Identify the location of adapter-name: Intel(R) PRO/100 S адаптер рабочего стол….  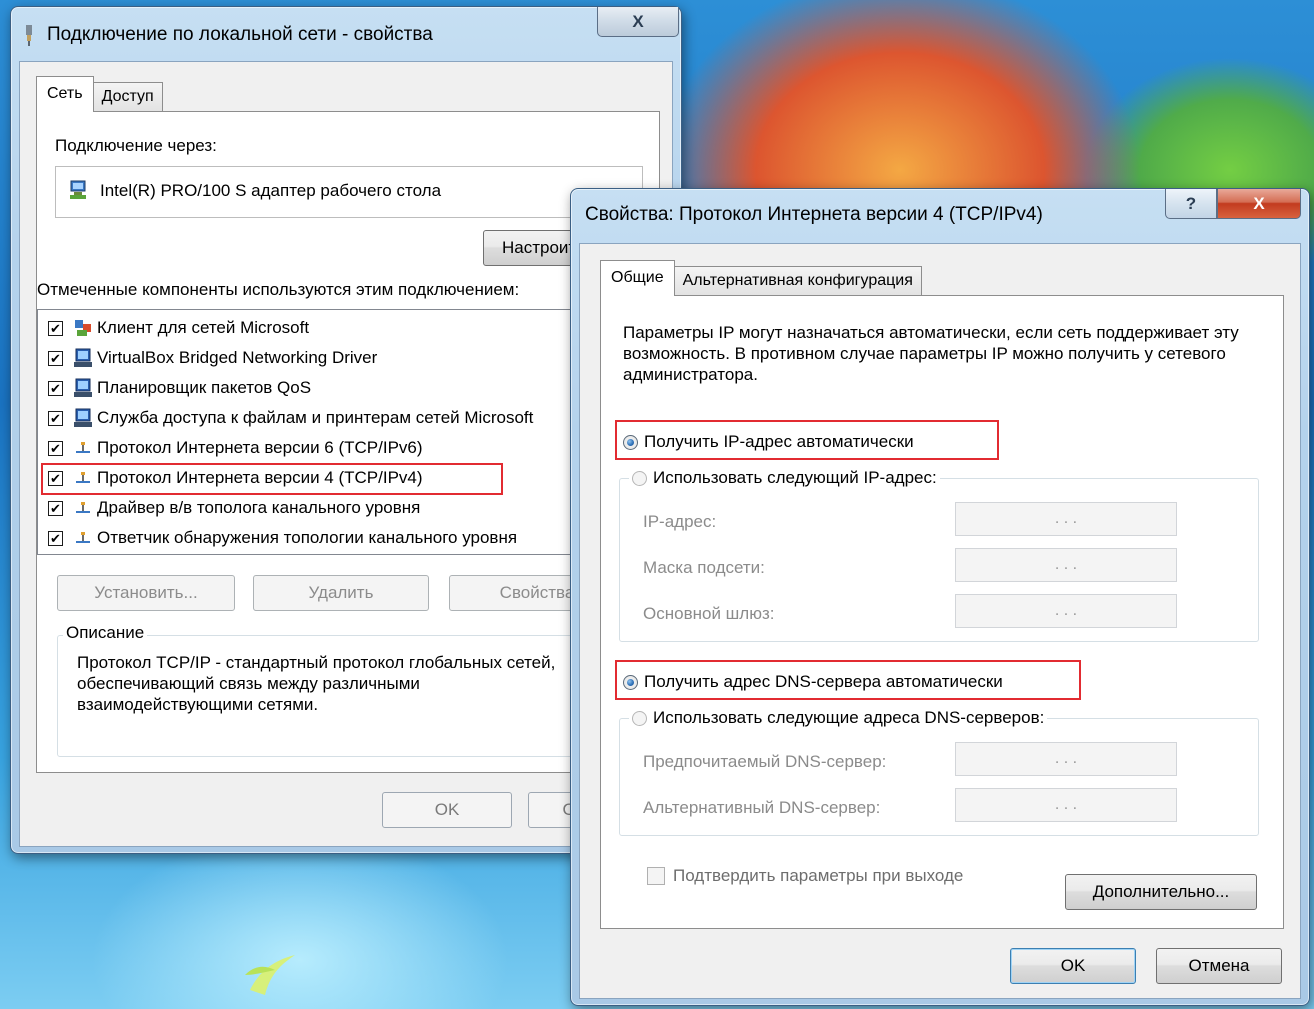
(271, 190).